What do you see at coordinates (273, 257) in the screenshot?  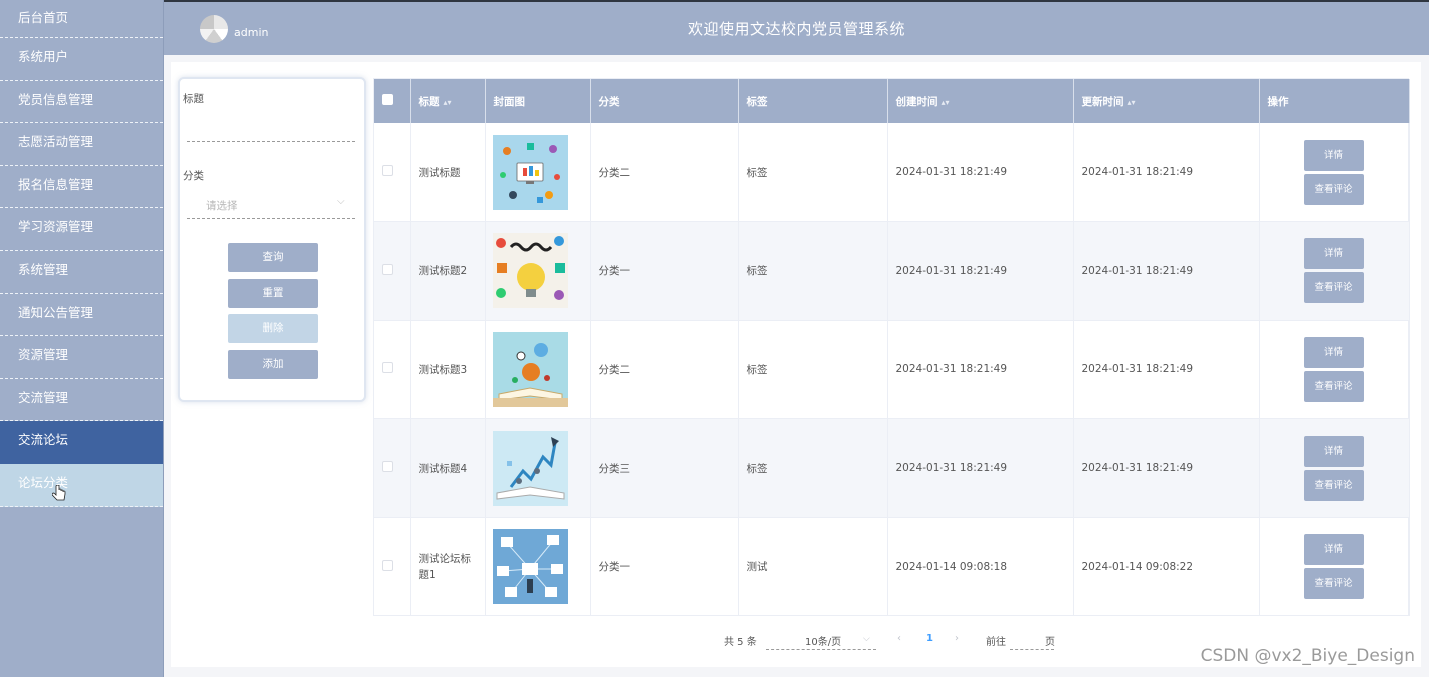 I see `query-button: 查询` at bounding box center [273, 257].